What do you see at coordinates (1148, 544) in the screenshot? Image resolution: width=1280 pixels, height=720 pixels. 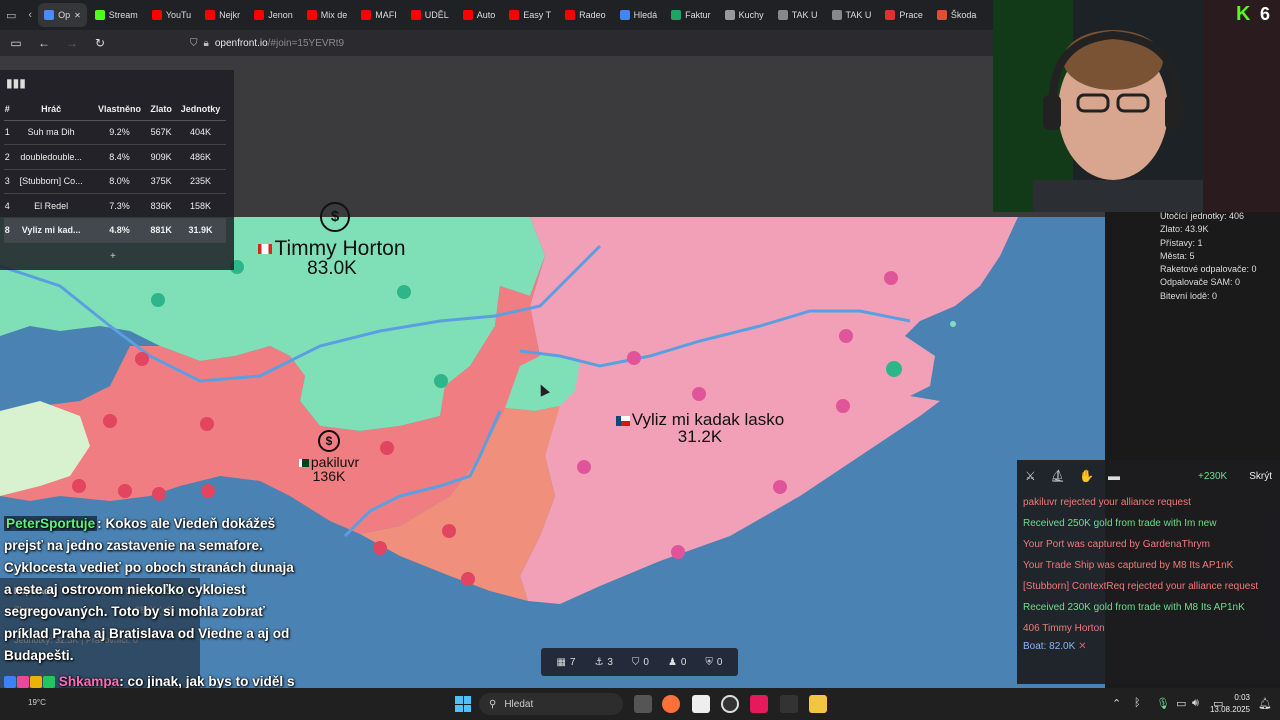 I see `event-item: Your Port was captured by GardenaThrym` at bounding box center [1148, 544].